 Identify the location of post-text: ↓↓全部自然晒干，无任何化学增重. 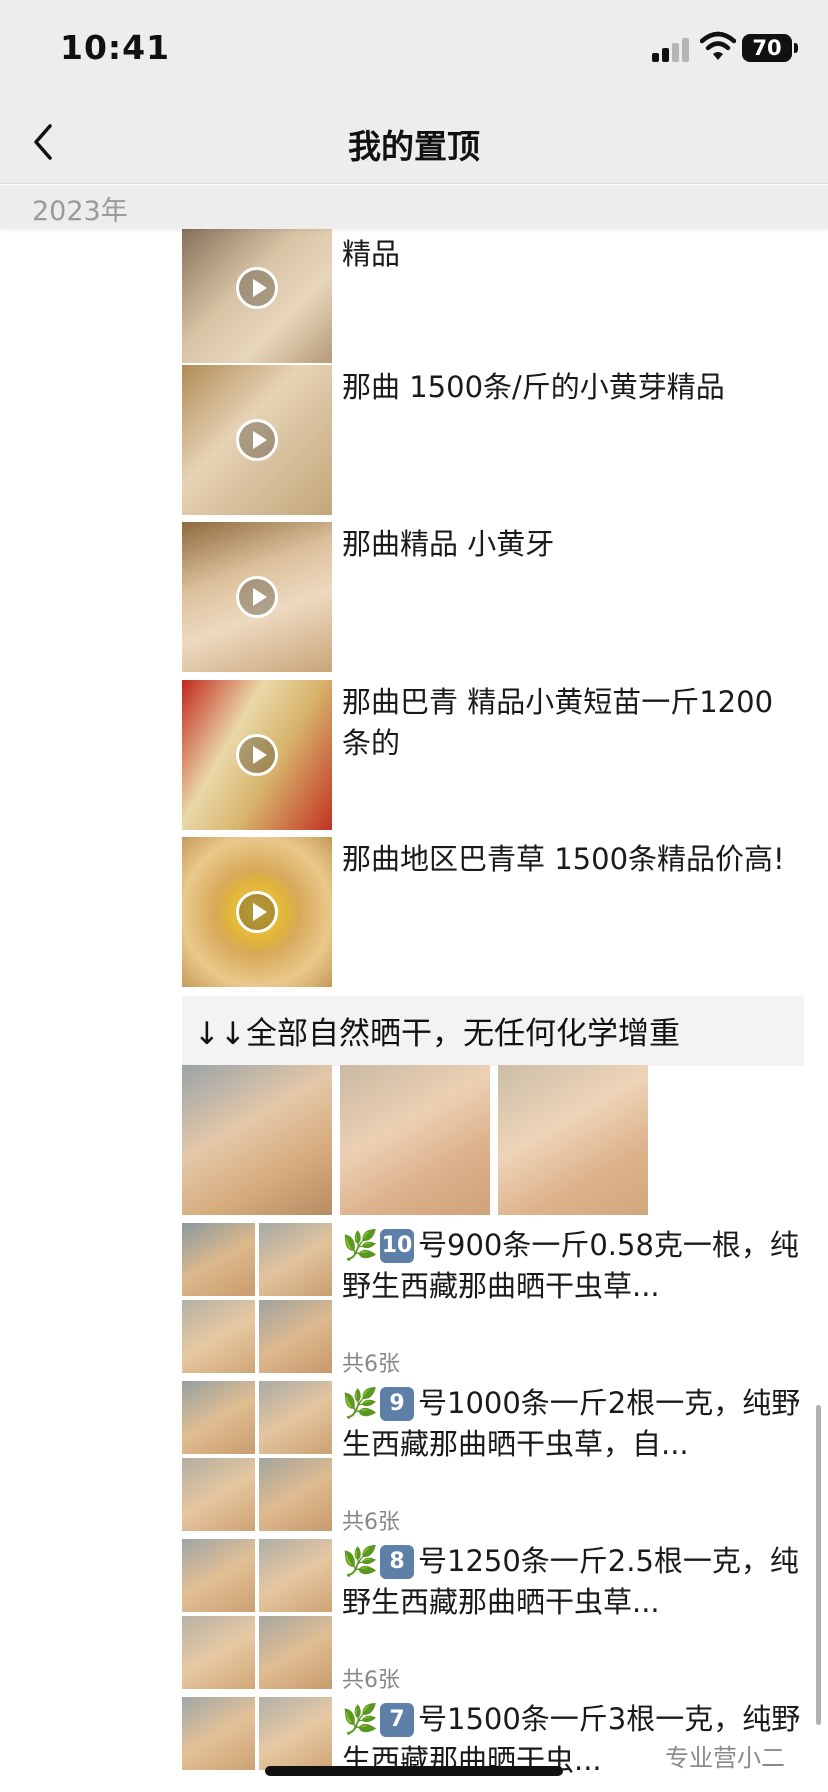
(437, 1034).